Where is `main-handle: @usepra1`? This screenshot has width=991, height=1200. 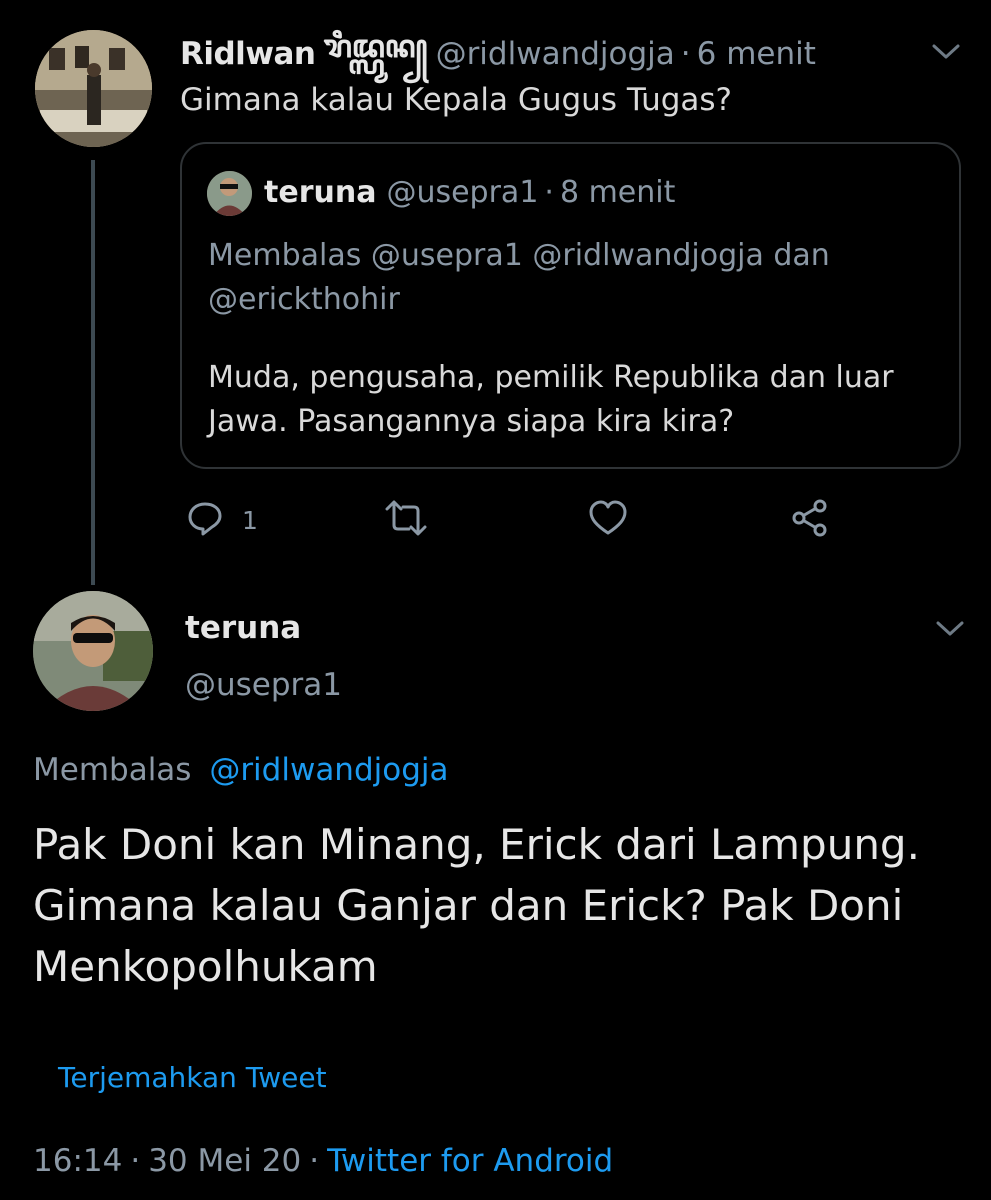 main-handle: @usepra1 is located at coordinates (263, 685).